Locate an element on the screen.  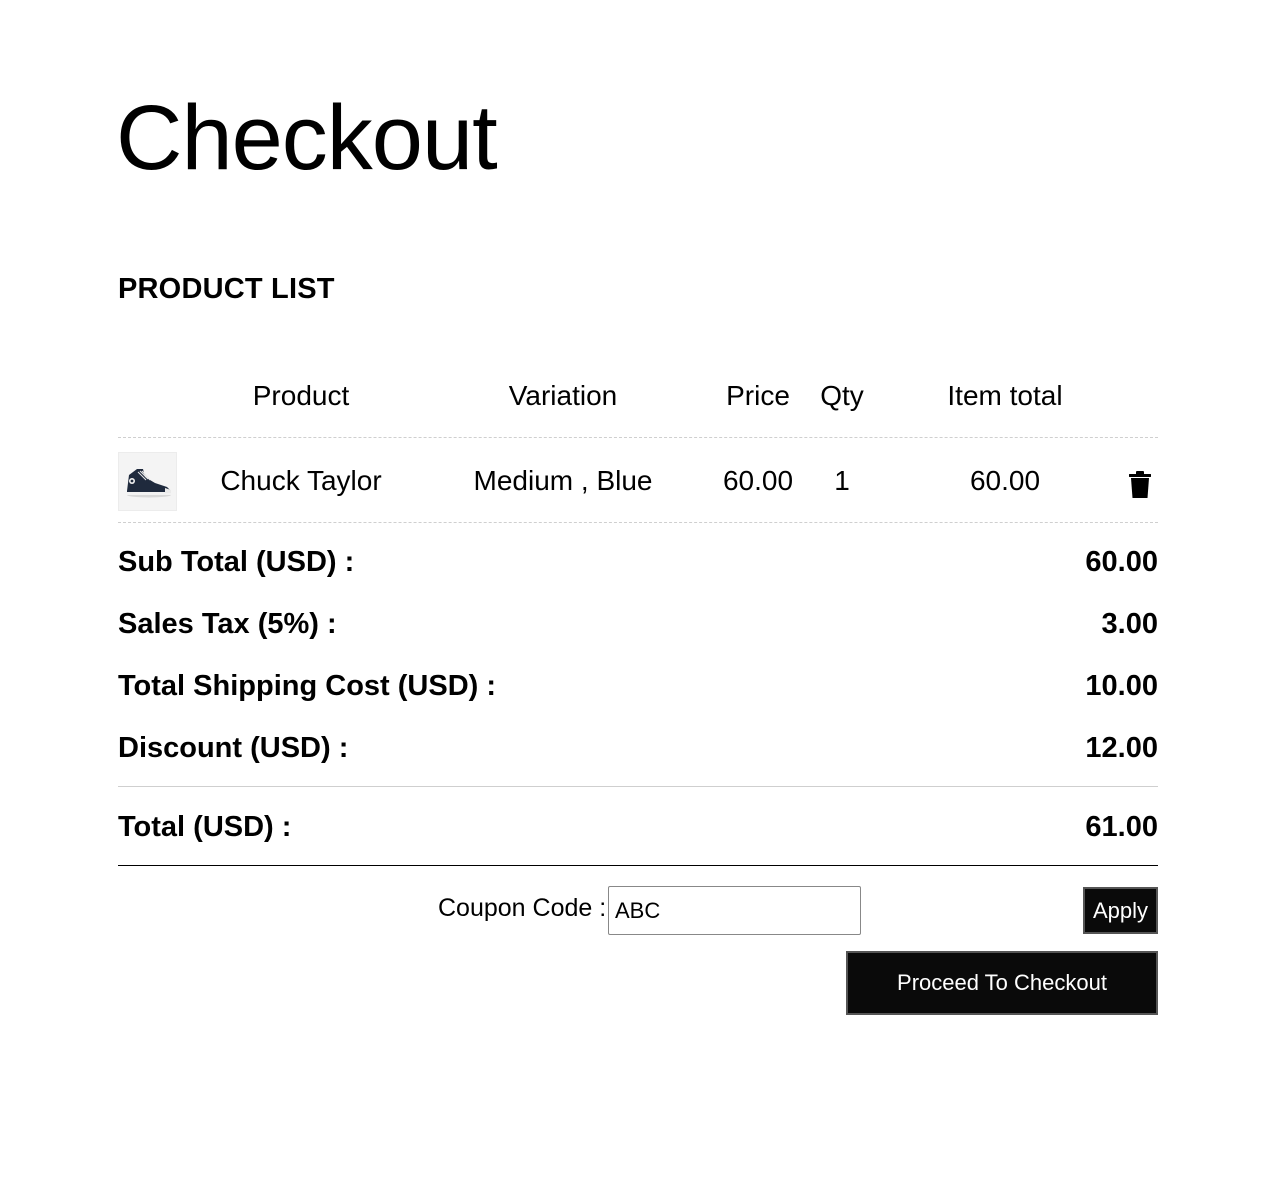
sales-tax-value: 3.00 is located at coordinates (1129, 624).